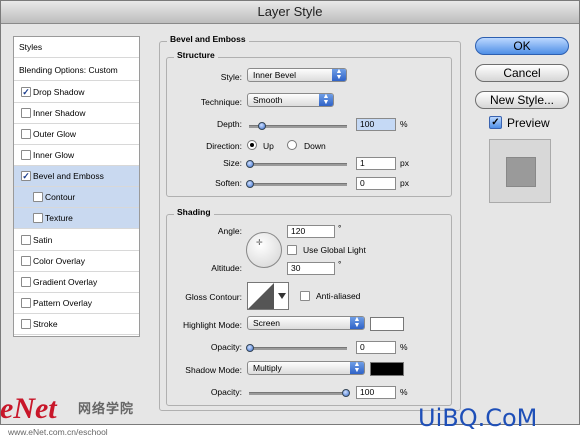 This screenshot has width=580, height=441. I want to click on style-item-pattern-overlay: Pattern Overlay, so click(76, 303).